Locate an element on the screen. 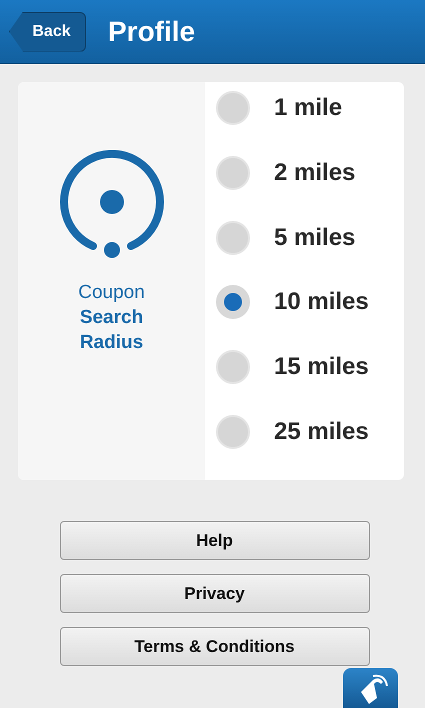 The width and height of the screenshot is (425, 708). option-label: 2 miles is located at coordinates (315, 173).